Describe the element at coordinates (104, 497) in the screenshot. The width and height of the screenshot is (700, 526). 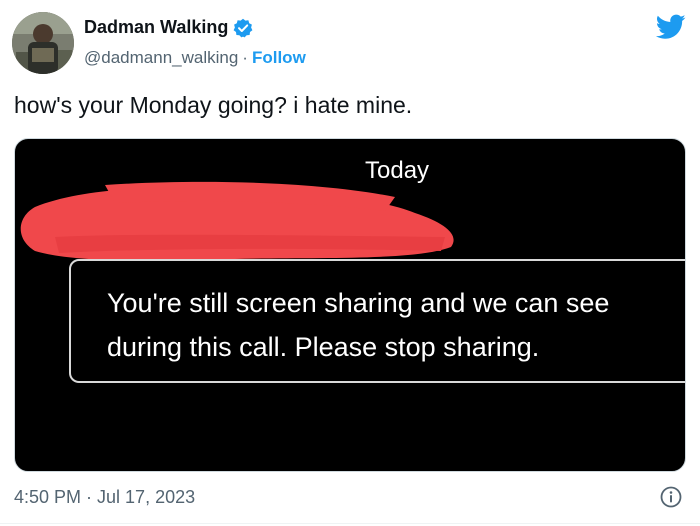
I see `tweet-timestamp: 4:50 PM · Jul 17, 2023` at that location.